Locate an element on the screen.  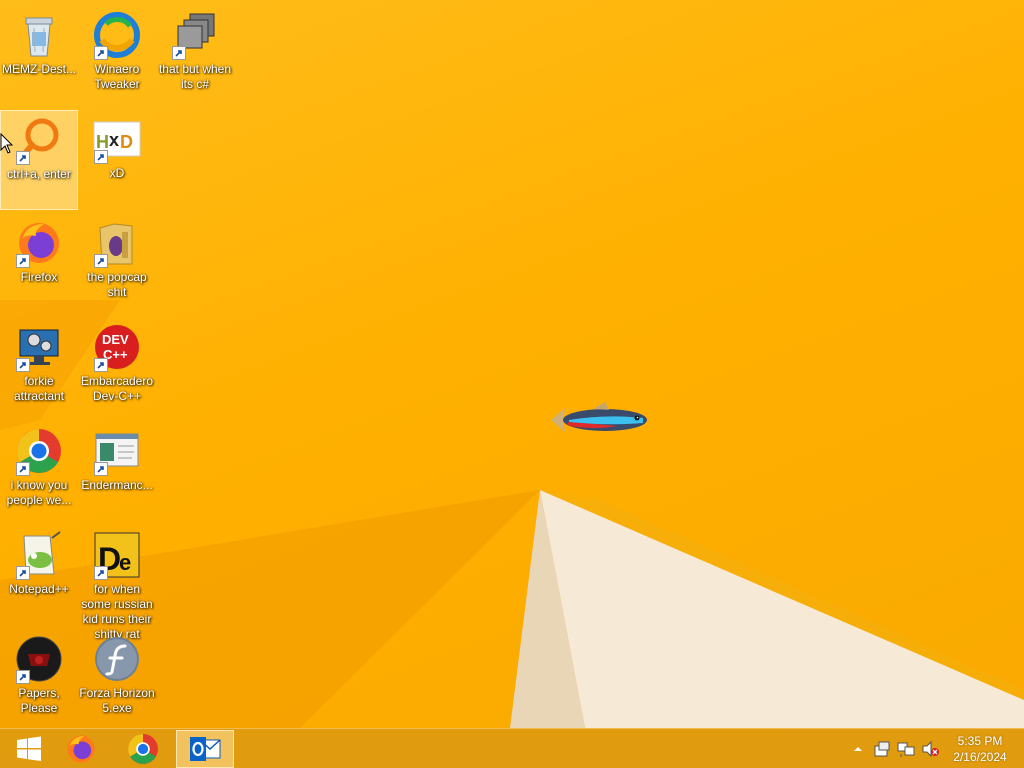
chevron-up-icon is located at coordinates (858, 749).